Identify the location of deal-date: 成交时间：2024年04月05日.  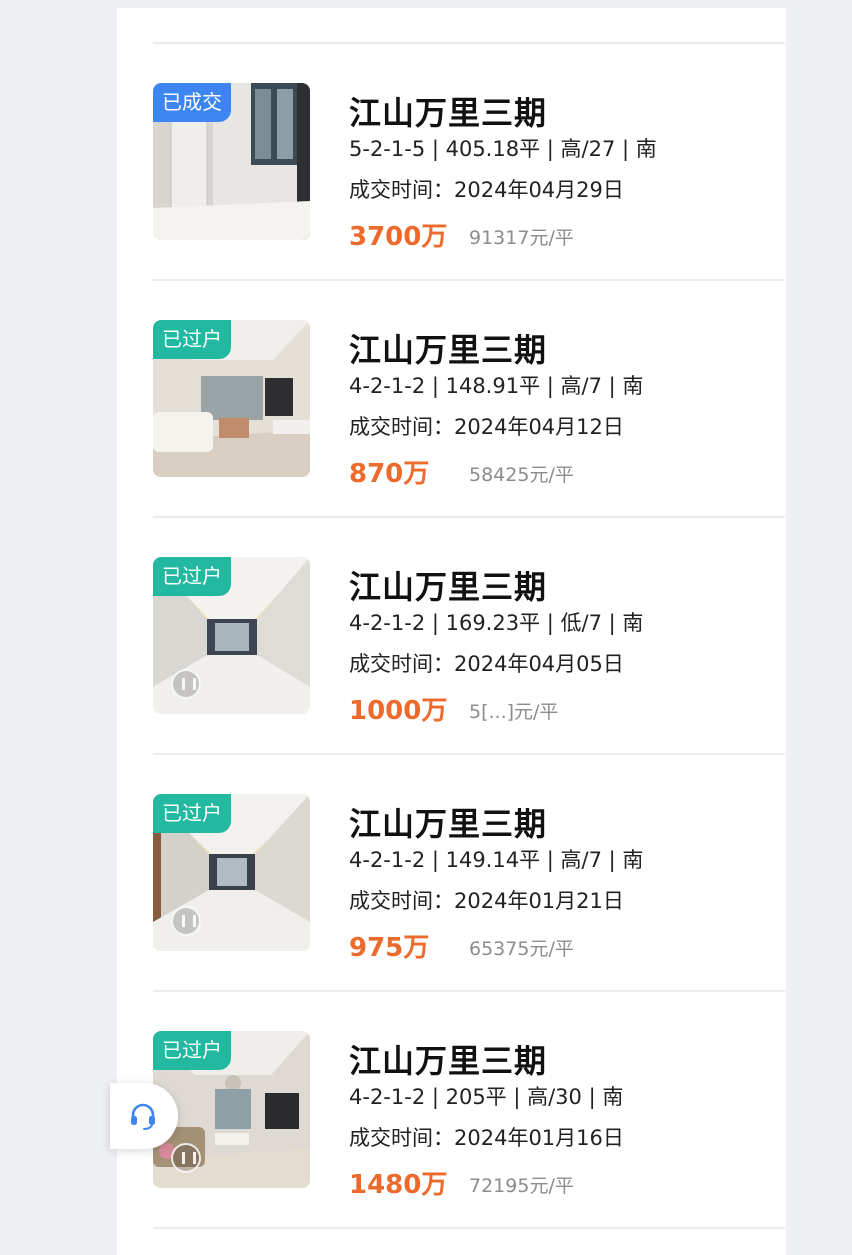
(486, 664).